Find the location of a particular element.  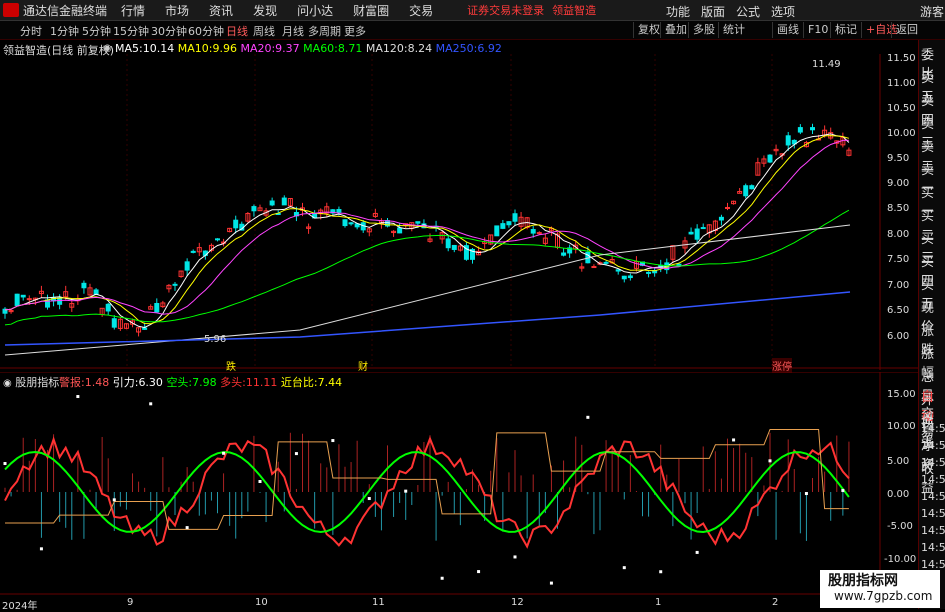

ma120-value: 8.24 is located at coordinates (420, 48).